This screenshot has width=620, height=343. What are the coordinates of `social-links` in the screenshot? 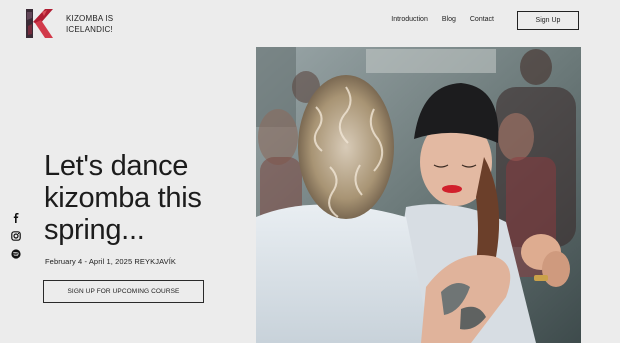 It's located at (16, 236).